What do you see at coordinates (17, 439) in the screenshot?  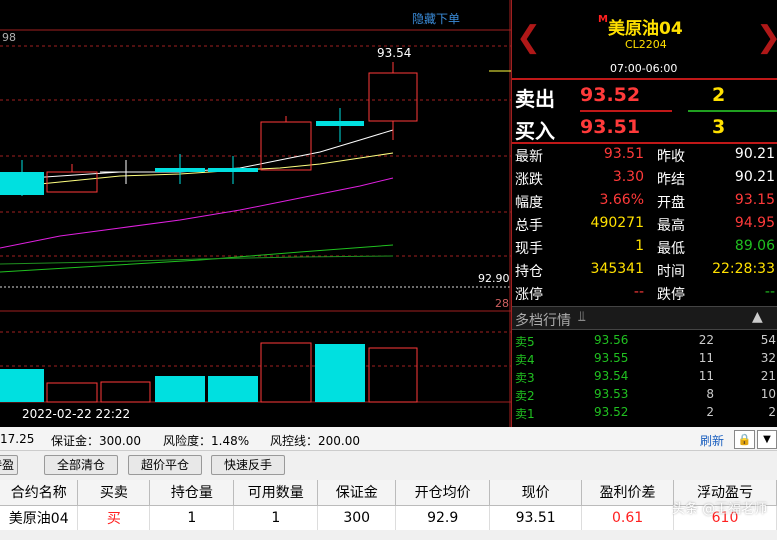 I see `balance-value: 17.25` at bounding box center [17, 439].